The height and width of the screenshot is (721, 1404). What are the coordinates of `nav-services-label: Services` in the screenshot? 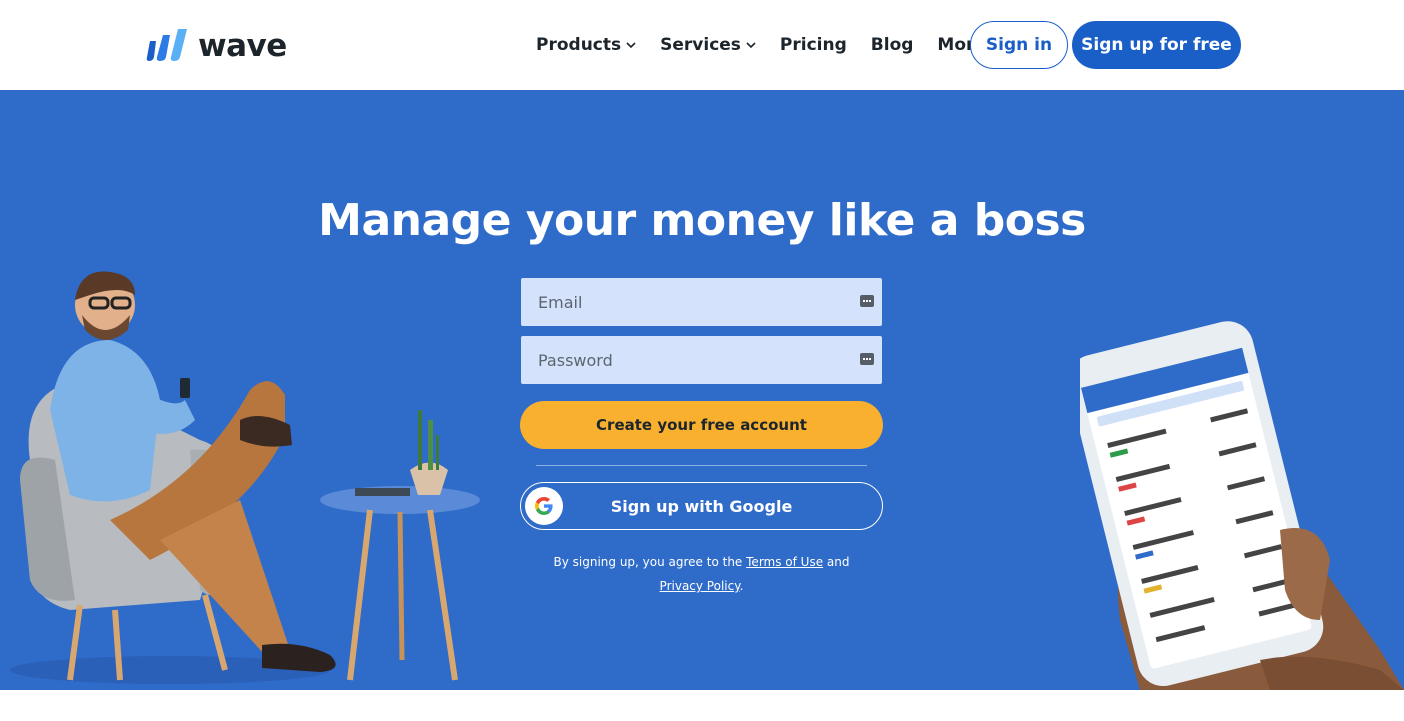 It's located at (700, 45).